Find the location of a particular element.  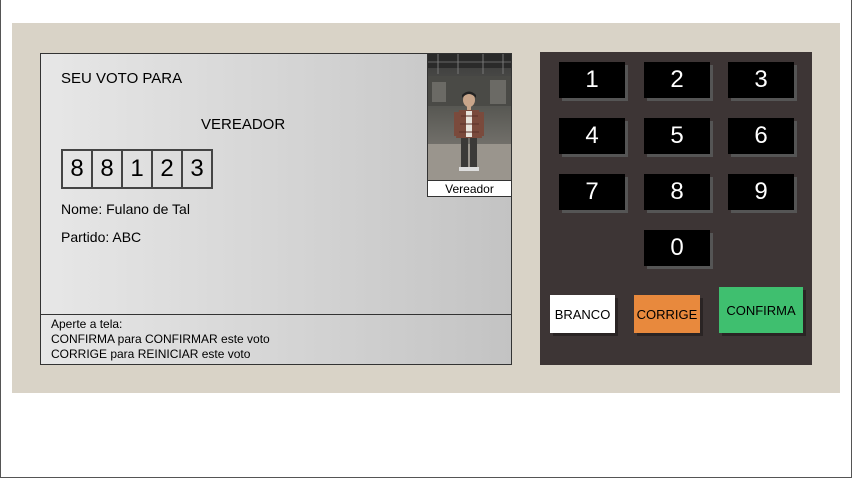

candidate-name: Nome: Fulano de Tal is located at coordinates (125, 209).